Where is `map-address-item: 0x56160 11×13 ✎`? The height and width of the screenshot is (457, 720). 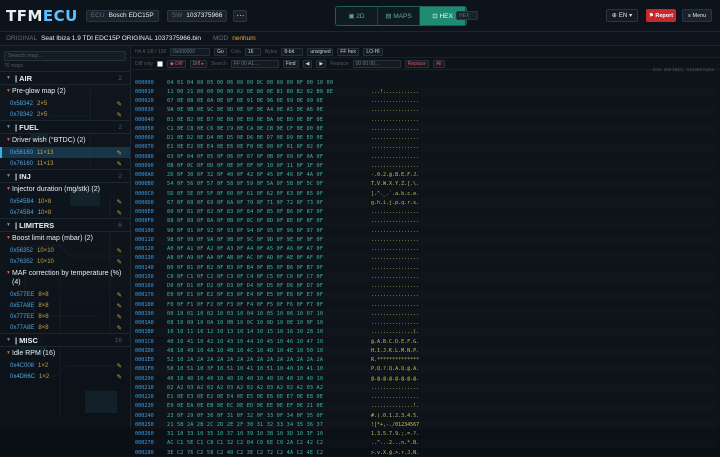
map-address-item: 0x56160 11×13 ✎ is located at coordinates (65, 152).